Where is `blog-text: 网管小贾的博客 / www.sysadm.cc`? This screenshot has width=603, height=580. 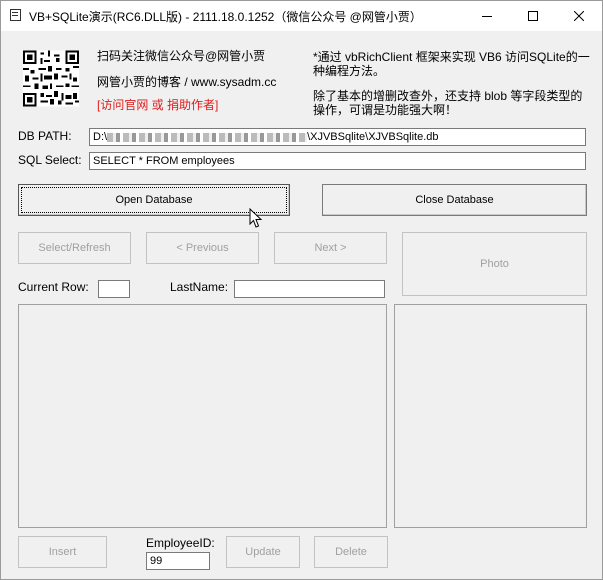 blog-text: 网管小贾的博客 / www.sysadm.cc is located at coordinates (187, 82).